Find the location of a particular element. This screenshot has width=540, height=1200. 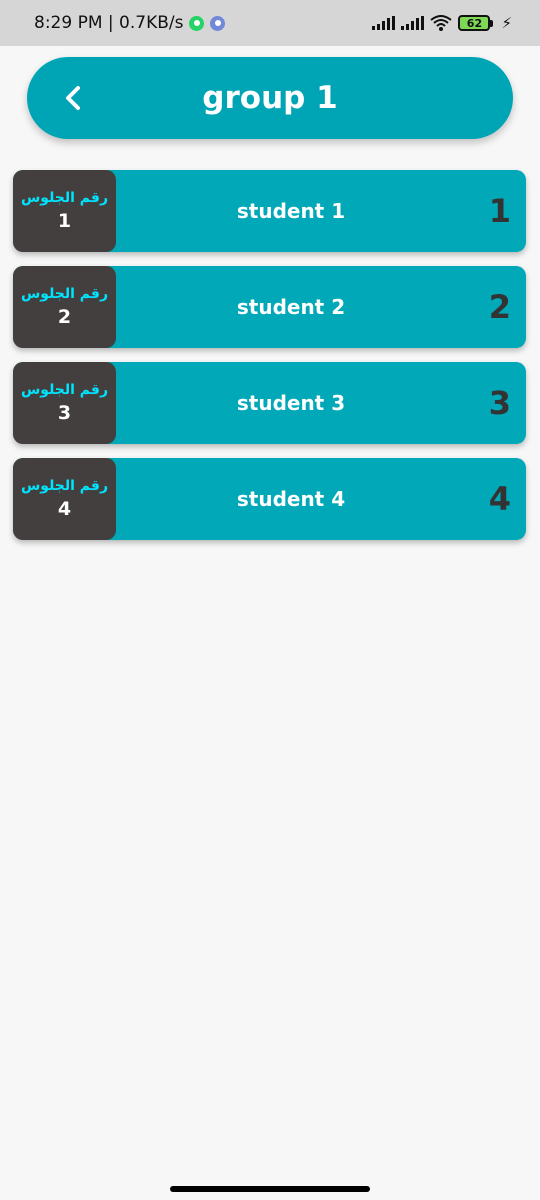

student-card: رقم الجلوس 1 student 1 1 is located at coordinates (269, 211).